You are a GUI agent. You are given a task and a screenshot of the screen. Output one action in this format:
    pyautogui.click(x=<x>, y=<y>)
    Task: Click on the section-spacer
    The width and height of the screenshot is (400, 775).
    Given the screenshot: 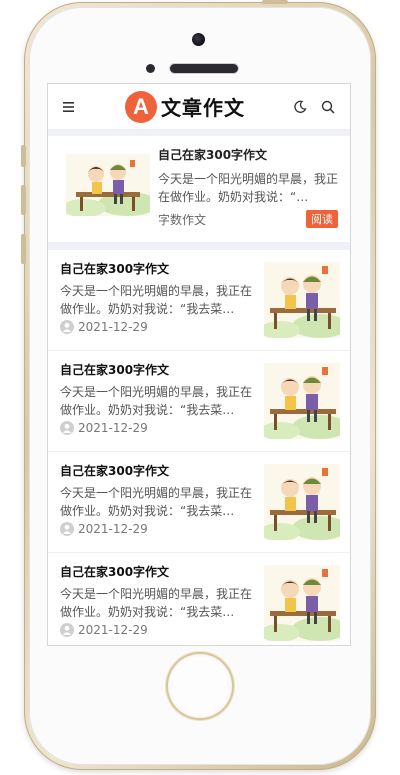 What is the action you would take?
    pyautogui.click(x=199, y=246)
    